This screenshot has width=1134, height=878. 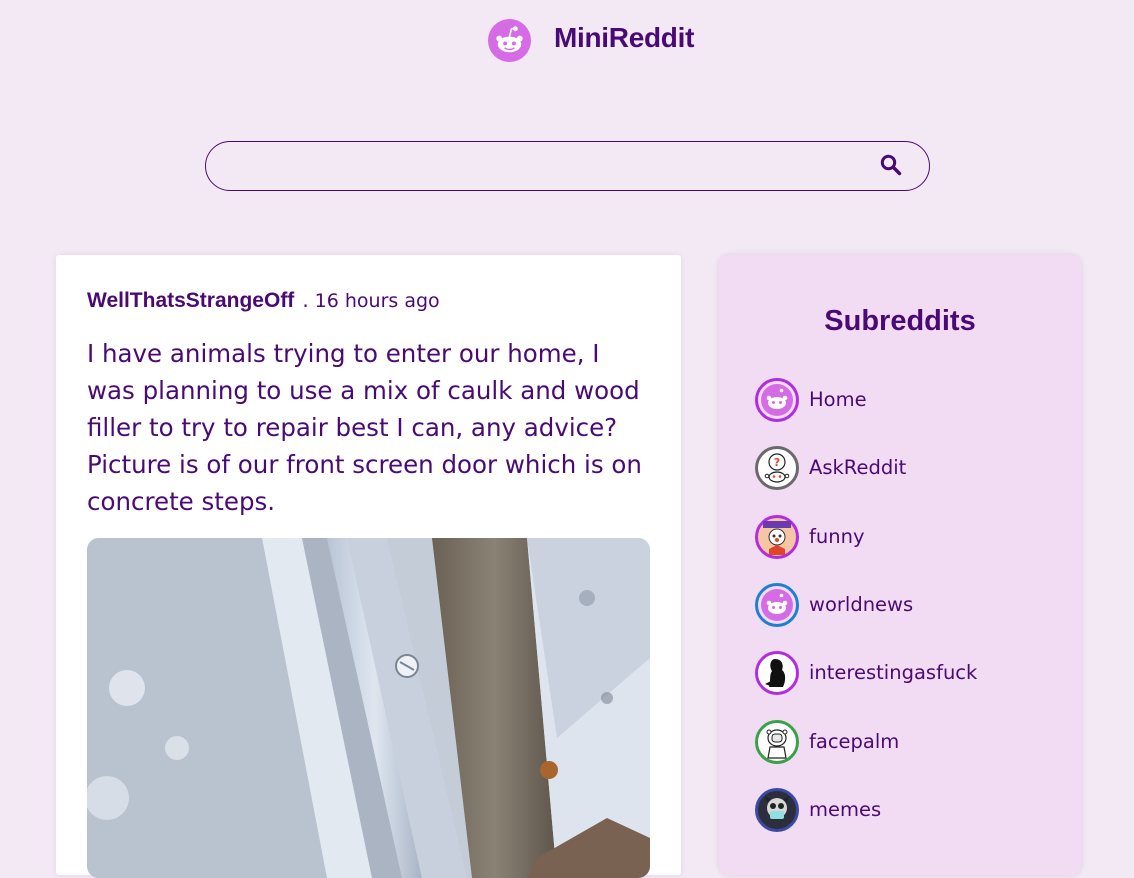 I want to click on sidebar-item-home: Home, so click(x=905, y=400).